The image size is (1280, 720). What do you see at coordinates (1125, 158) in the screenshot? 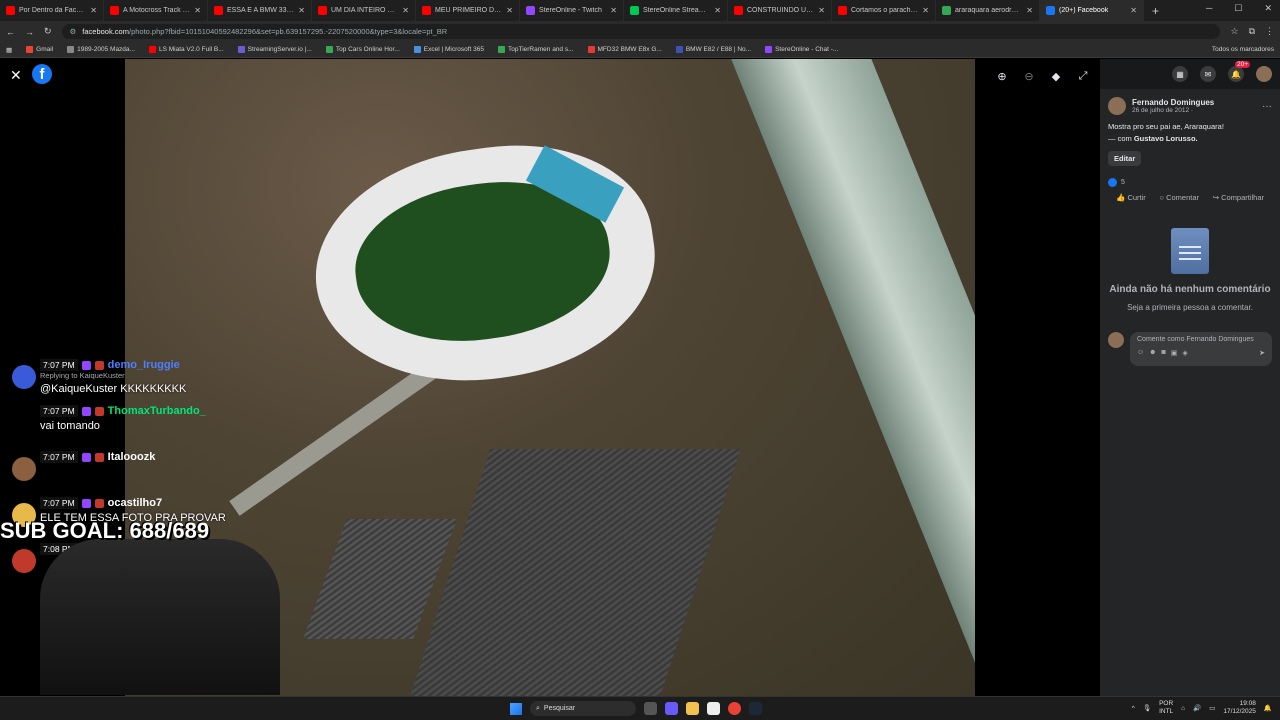
I see `edit-button: Editar` at bounding box center [1125, 158].